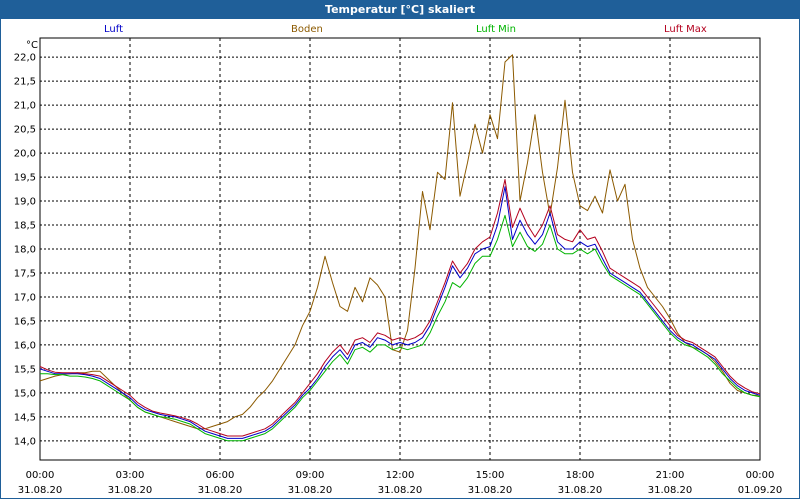 Image resolution: width=800 pixels, height=500 pixels. I want to click on x-tick-date: 01.09.20, so click(760, 490).